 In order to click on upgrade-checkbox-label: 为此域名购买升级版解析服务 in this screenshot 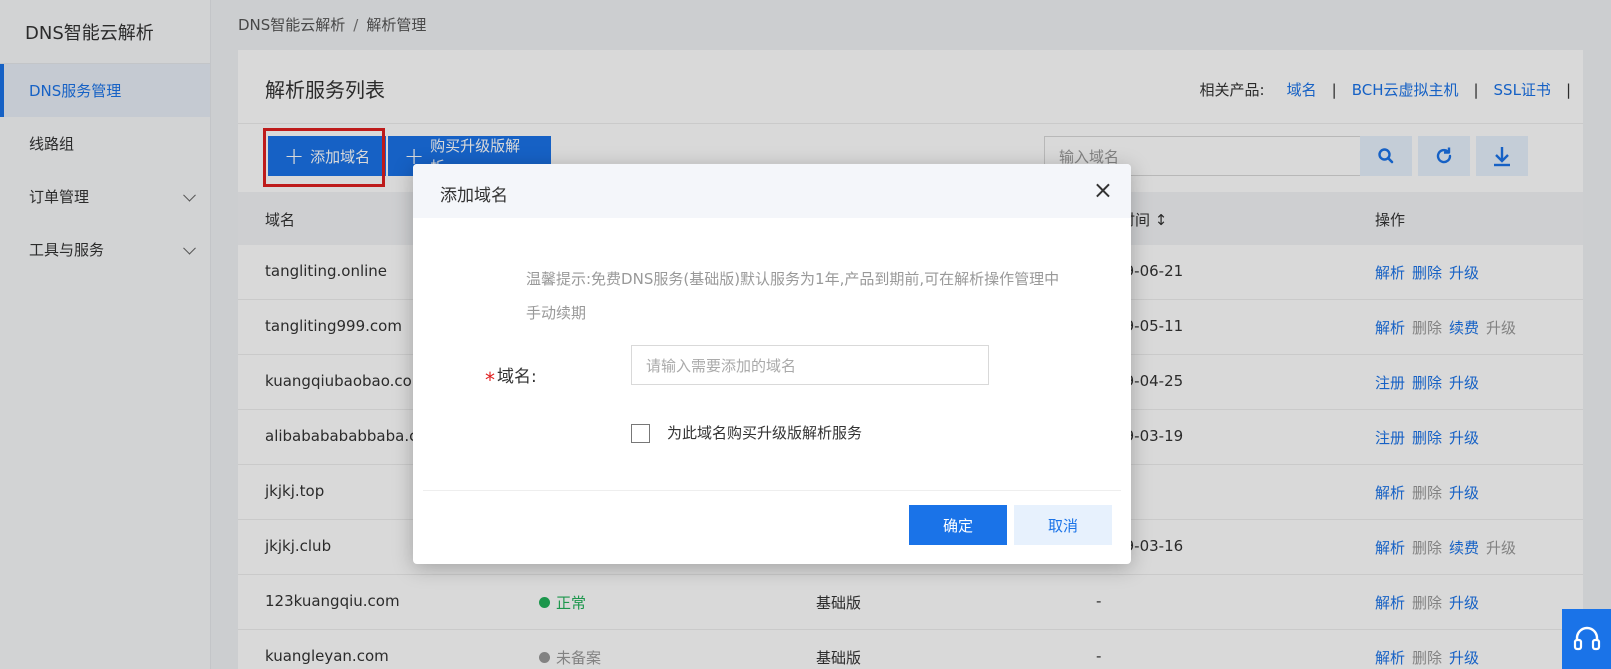, I will do `click(764, 432)`.